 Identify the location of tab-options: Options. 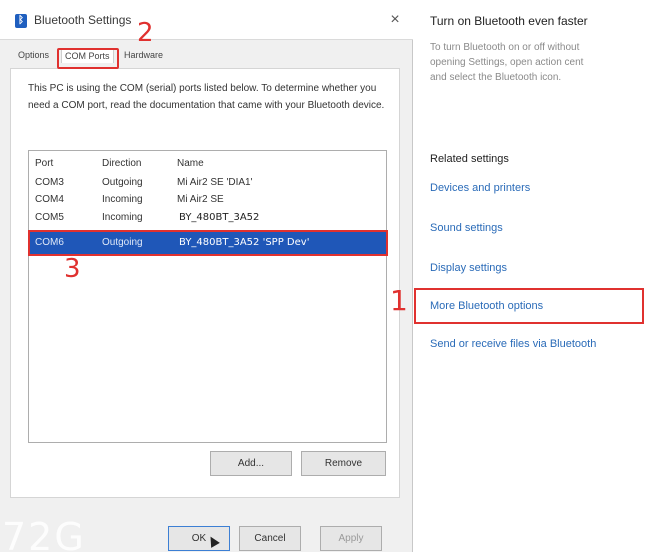
(33, 55).